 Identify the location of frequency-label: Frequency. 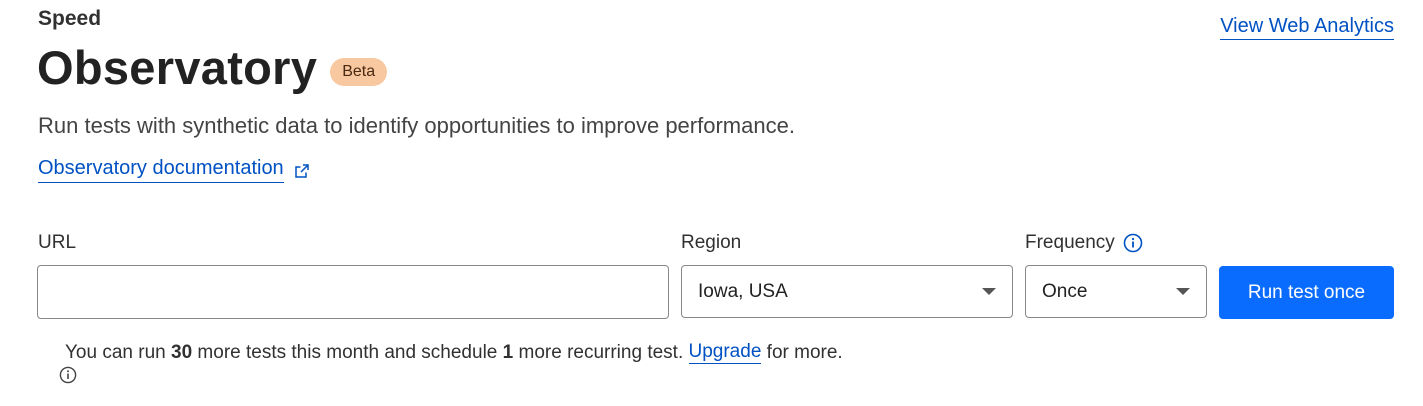
(1070, 242).